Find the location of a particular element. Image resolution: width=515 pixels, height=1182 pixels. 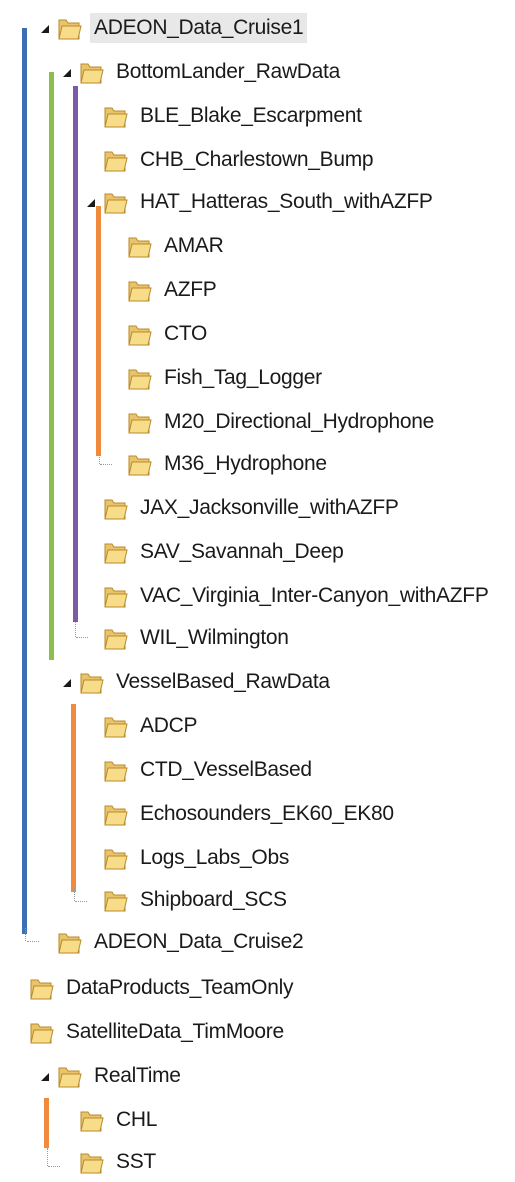

tree-item: M20_Directional_Hydrophone is located at coordinates (282, 422).